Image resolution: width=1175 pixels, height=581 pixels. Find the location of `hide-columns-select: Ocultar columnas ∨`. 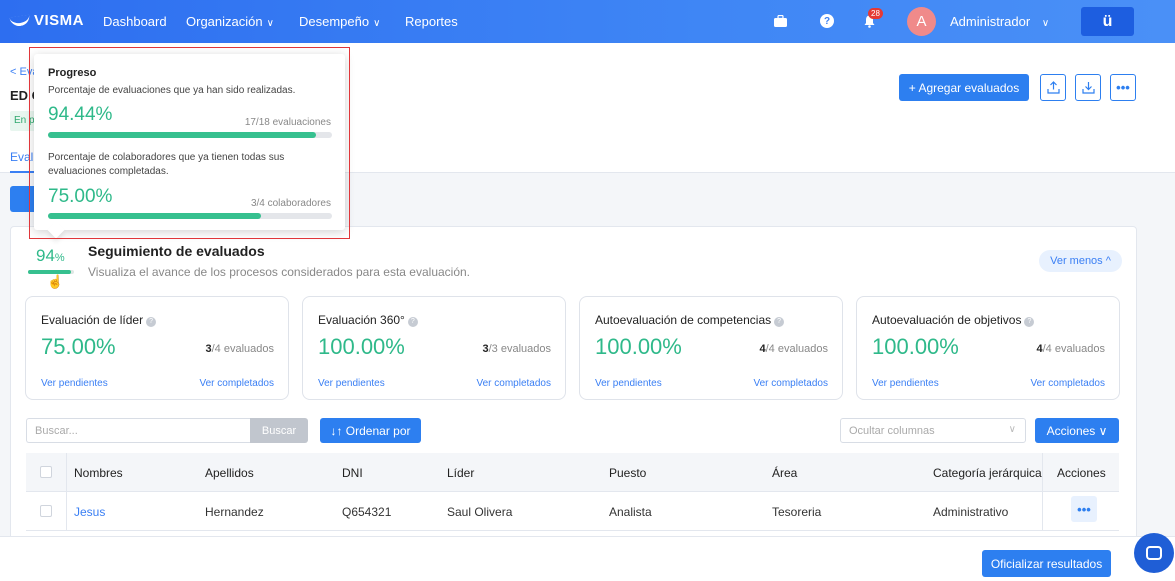

hide-columns-select: Ocultar columnas ∨ is located at coordinates (933, 430).